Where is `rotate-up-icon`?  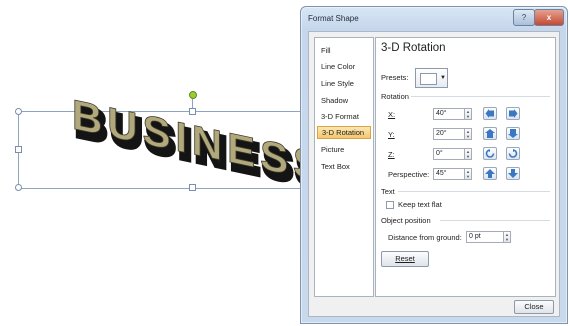 rotate-up-icon is located at coordinates (490, 133).